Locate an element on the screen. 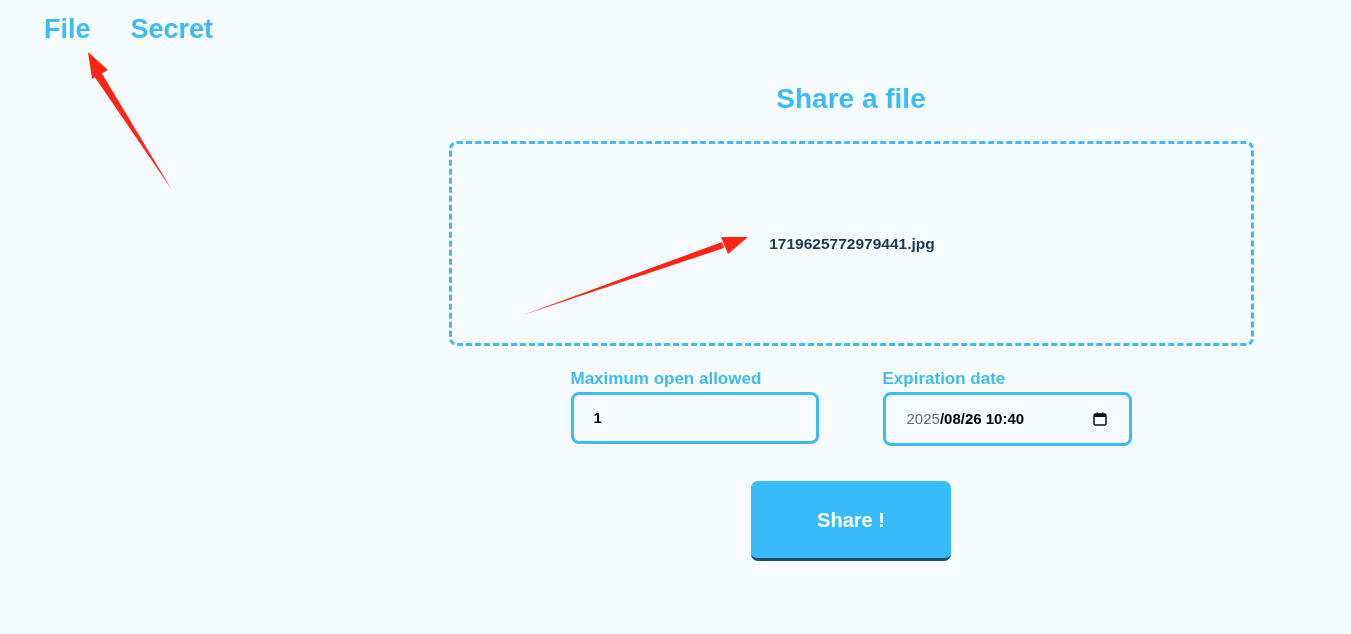  page-title: Share a file is located at coordinates (851, 99).